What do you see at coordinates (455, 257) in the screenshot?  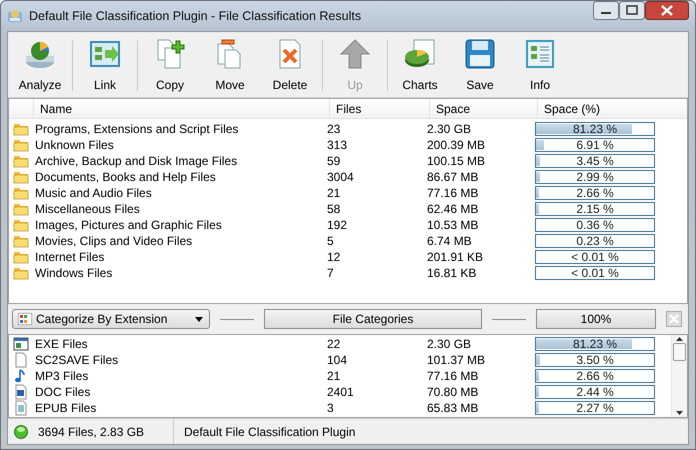 I see `space-cell-text: 201.91 KB` at bounding box center [455, 257].